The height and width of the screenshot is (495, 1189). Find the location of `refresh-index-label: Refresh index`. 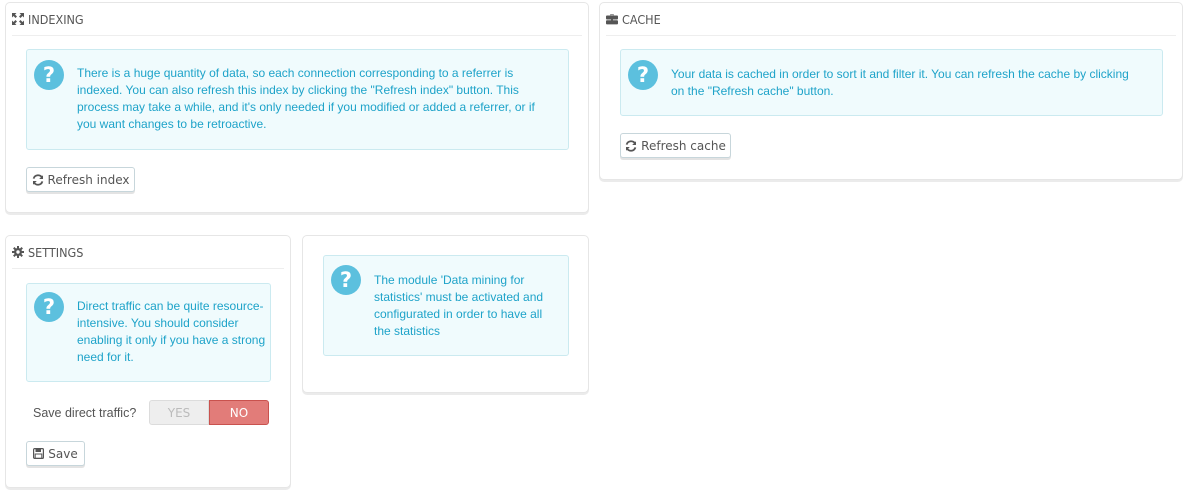

refresh-index-label: Refresh index is located at coordinates (88, 179).